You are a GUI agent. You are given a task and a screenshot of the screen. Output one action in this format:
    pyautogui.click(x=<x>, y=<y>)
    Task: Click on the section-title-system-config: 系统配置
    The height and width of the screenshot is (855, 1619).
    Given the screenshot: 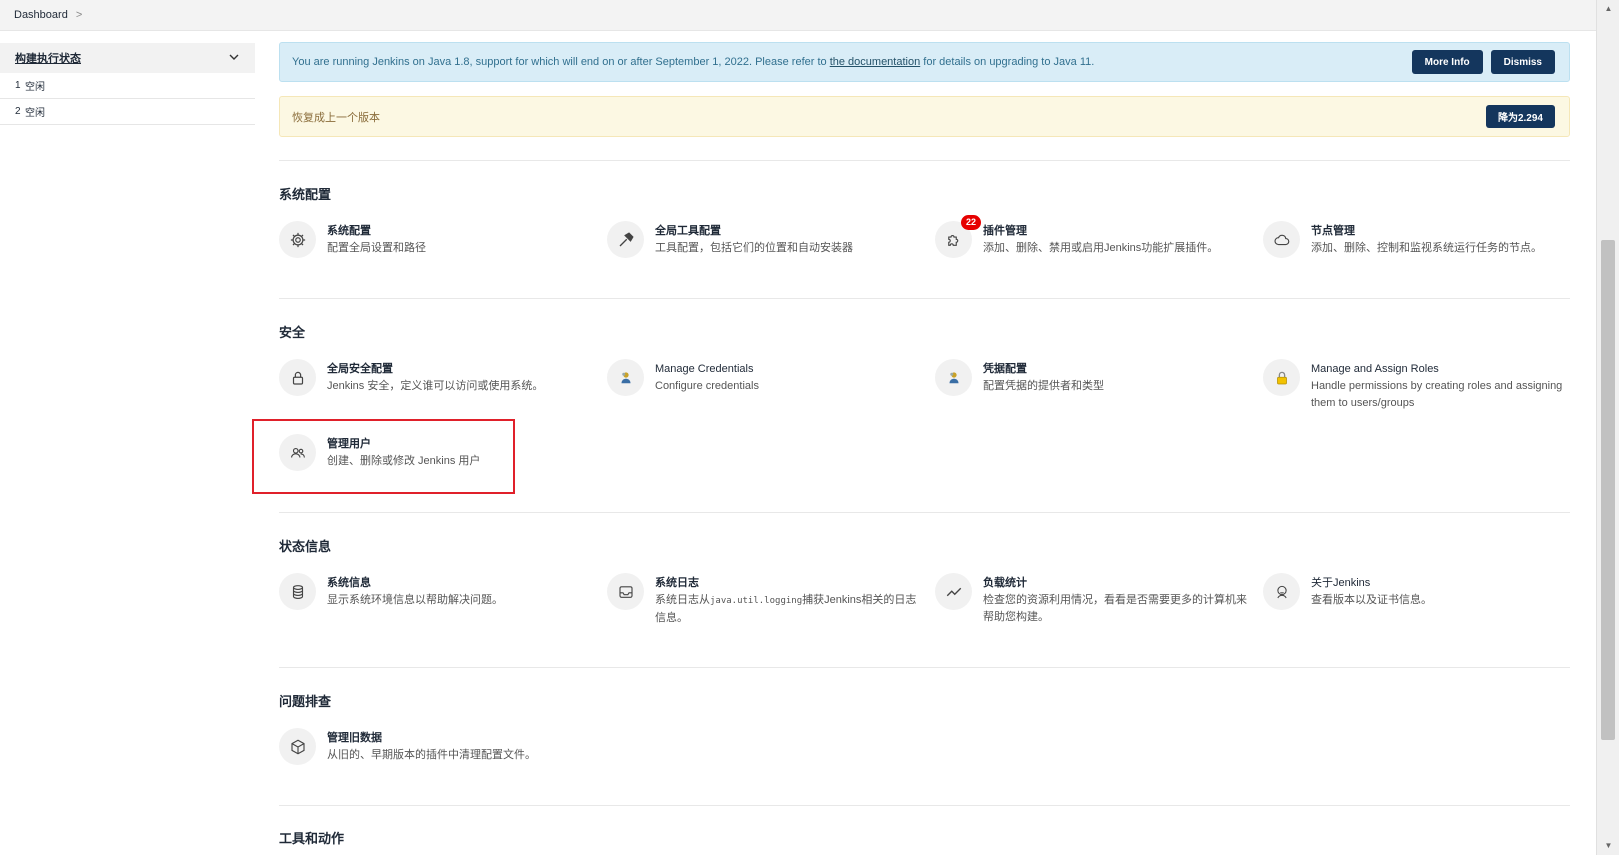 What is the action you would take?
    pyautogui.click(x=305, y=194)
    